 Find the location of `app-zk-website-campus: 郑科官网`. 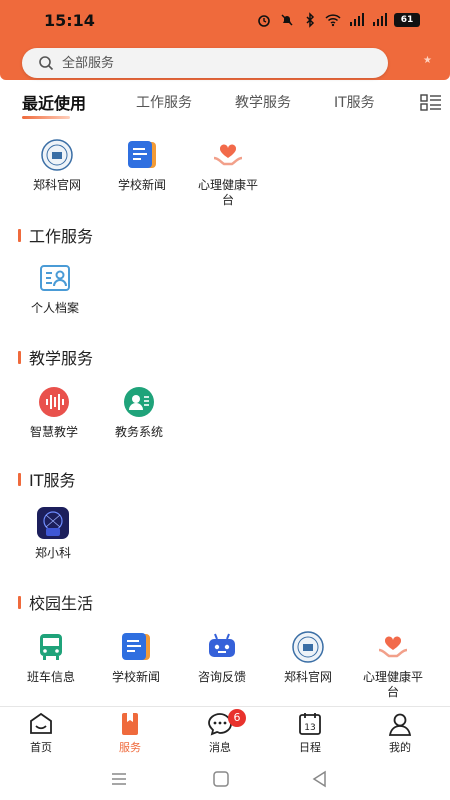

app-zk-website-campus: 郑科官网 is located at coordinates (308, 657).